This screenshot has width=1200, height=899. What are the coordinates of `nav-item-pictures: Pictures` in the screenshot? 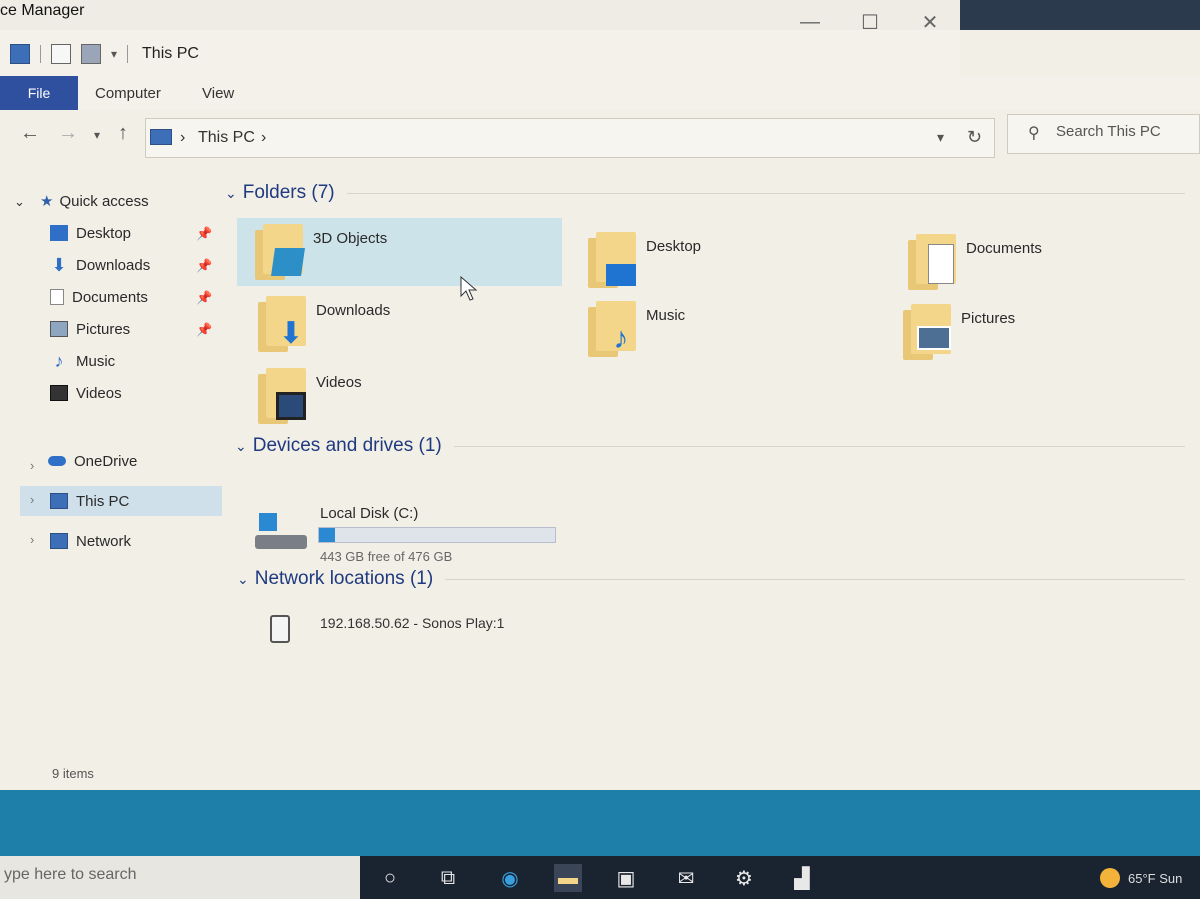 It's located at (90, 329).